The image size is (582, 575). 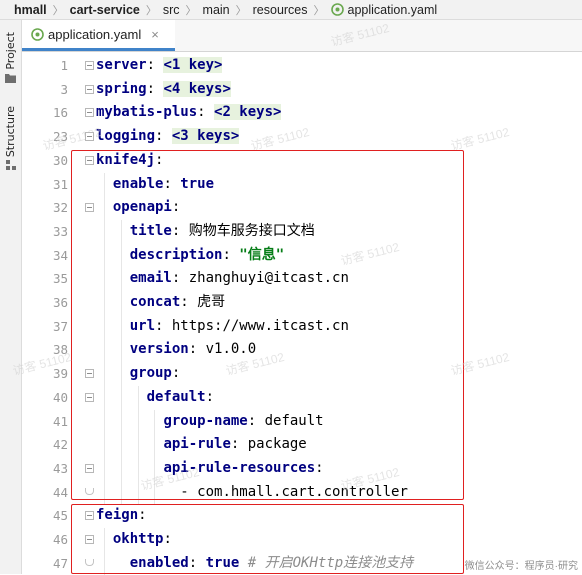 I want to click on code-line: description: "信息", so click(x=207, y=256).